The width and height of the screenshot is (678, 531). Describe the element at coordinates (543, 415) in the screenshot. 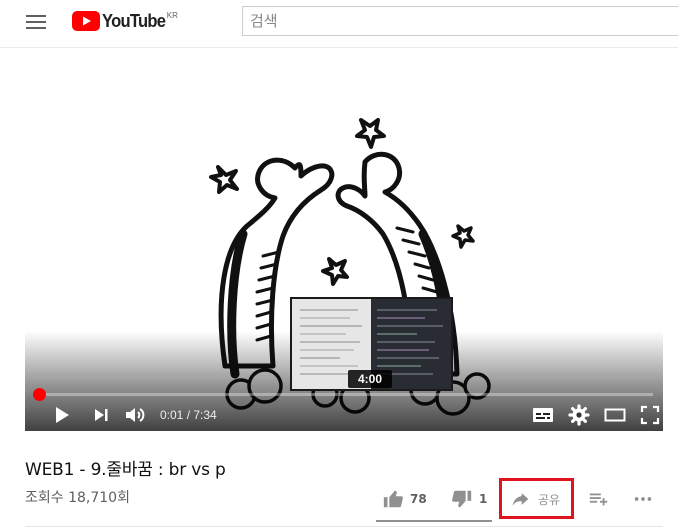

I see `subtitles-icon` at that location.